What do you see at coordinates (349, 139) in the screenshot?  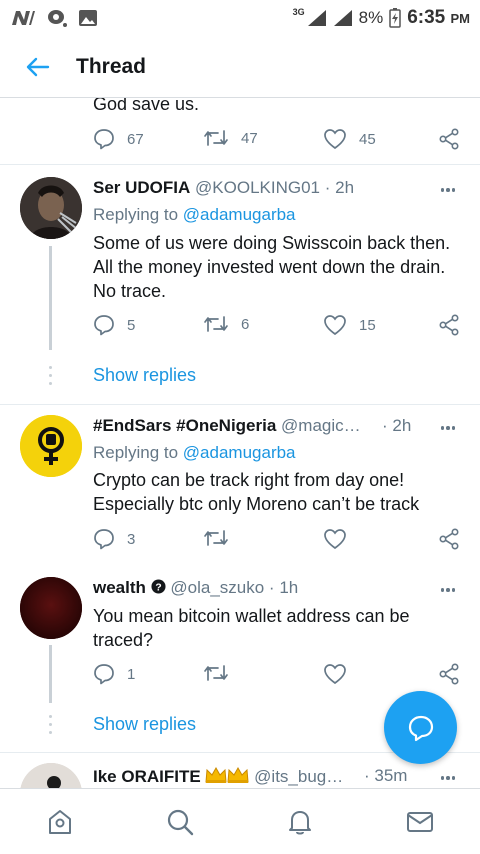 I see `like-button: 45` at bounding box center [349, 139].